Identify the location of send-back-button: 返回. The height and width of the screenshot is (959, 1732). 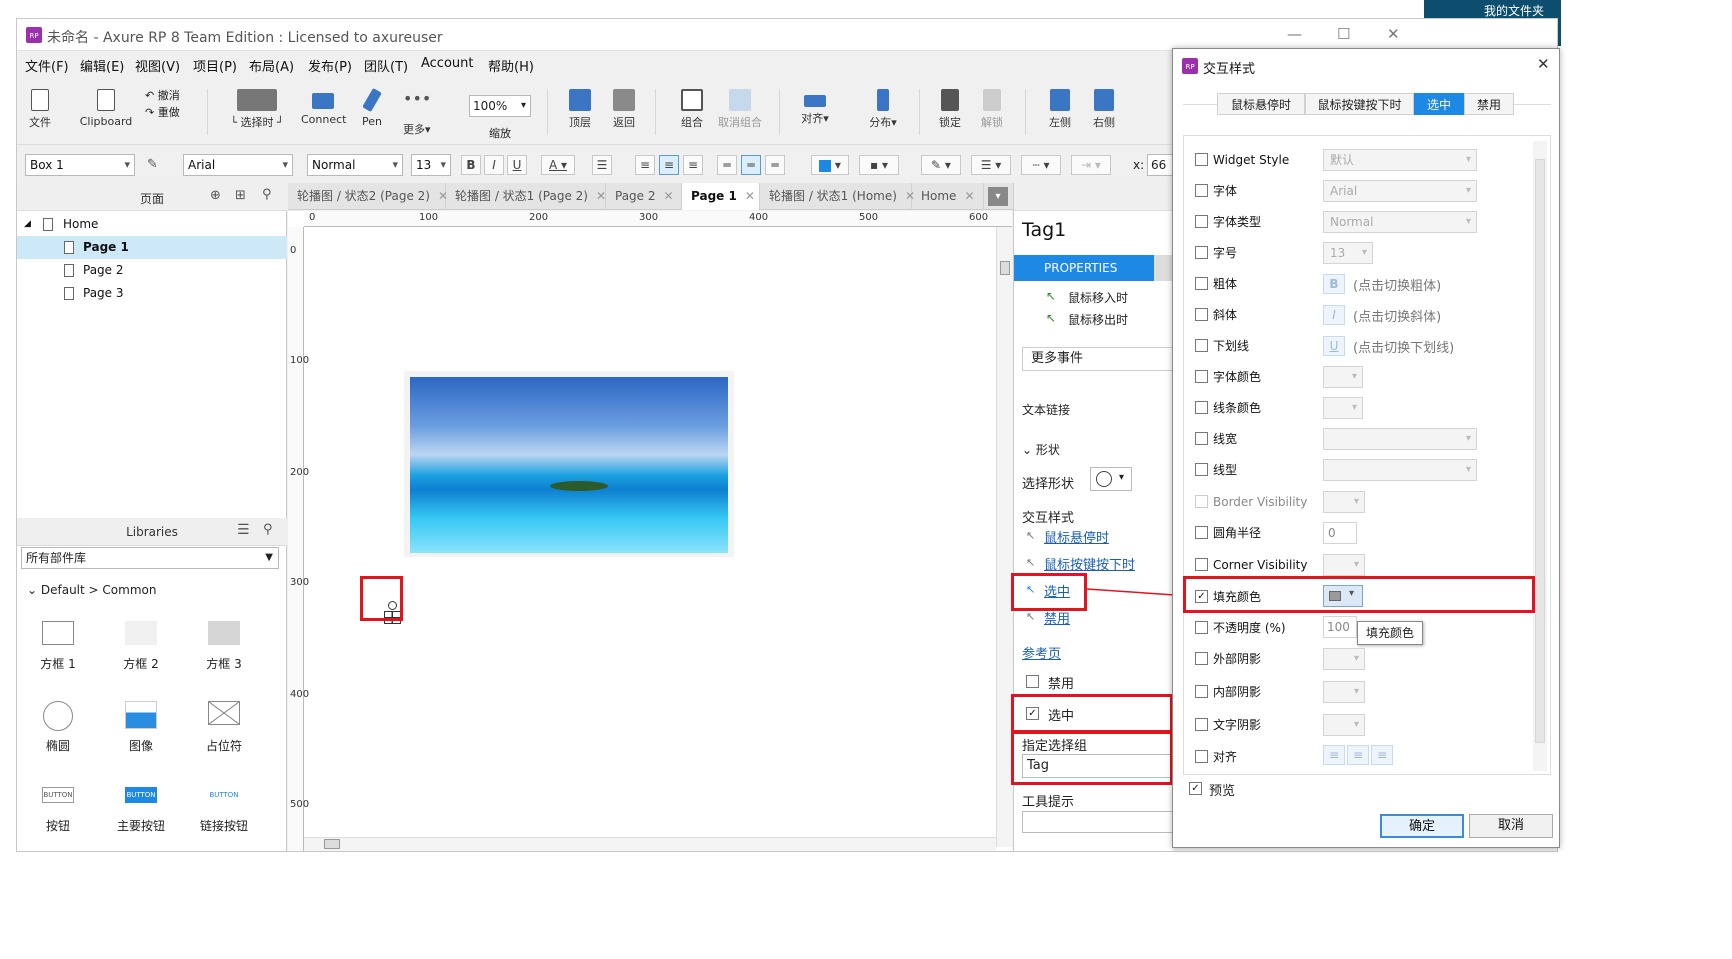
(624, 103).